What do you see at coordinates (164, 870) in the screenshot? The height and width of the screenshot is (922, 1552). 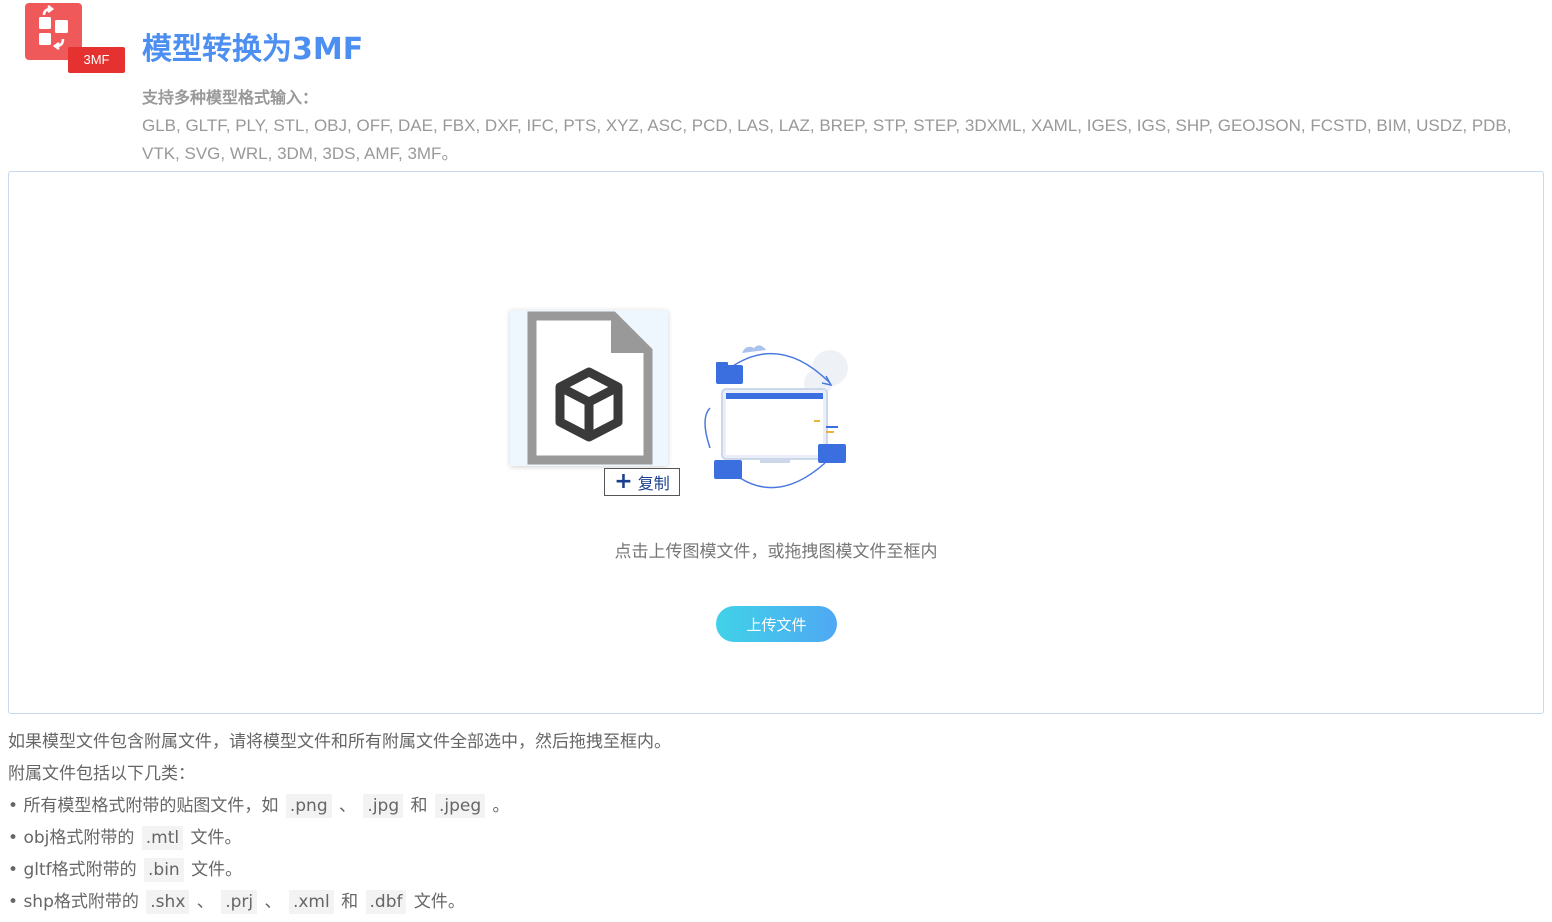 I see `file-extension: .bin` at bounding box center [164, 870].